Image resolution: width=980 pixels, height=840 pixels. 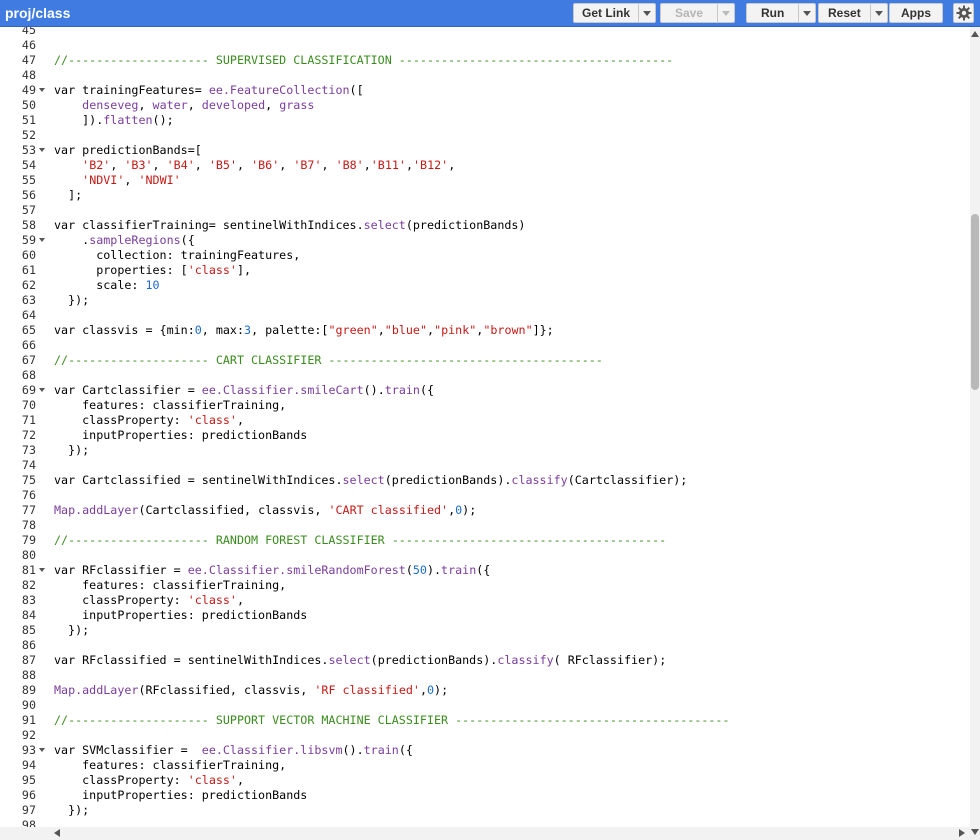 I want to click on line-number: 75, so click(x=28, y=480).